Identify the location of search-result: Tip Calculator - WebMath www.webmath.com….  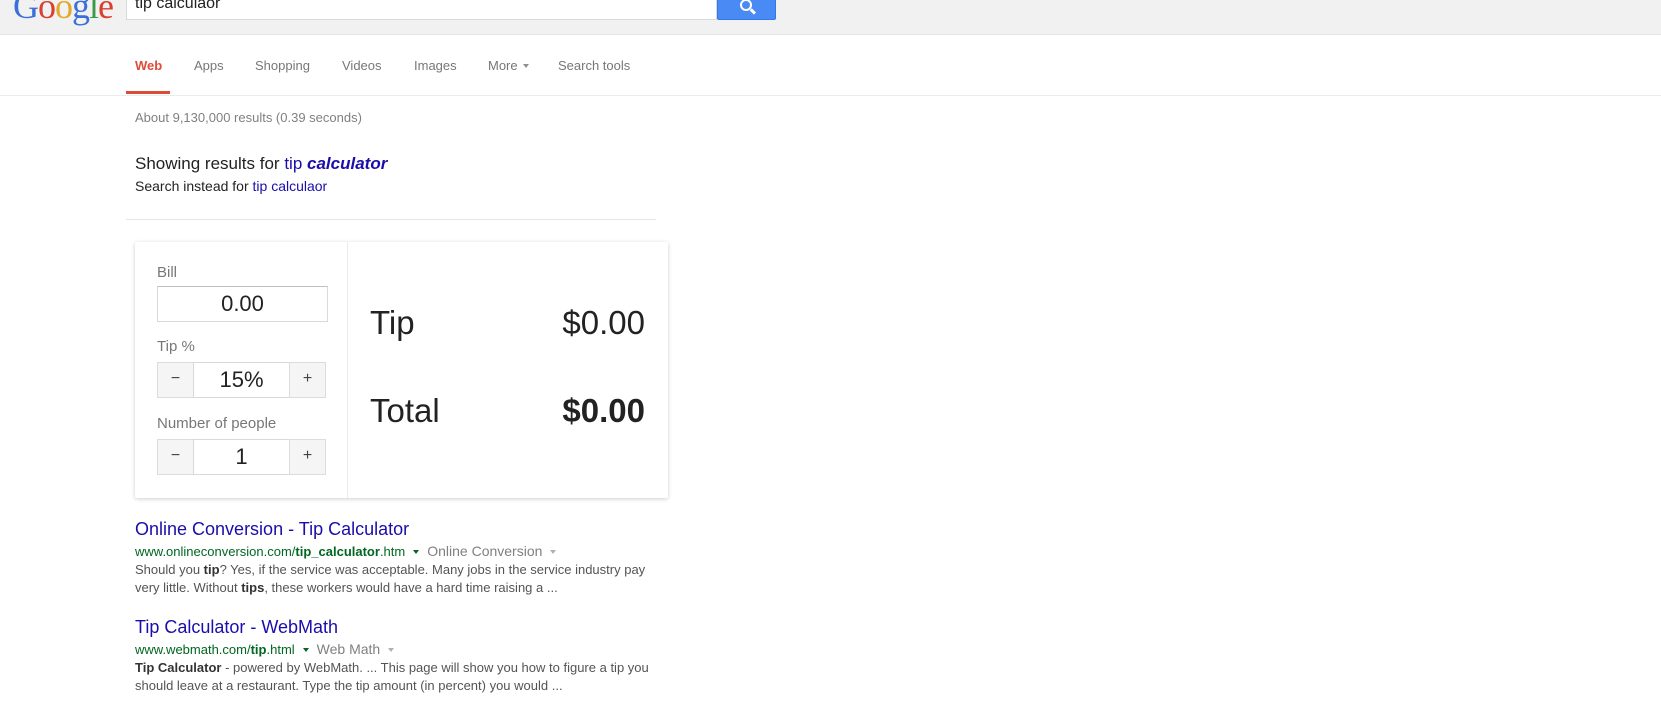
(395, 656).